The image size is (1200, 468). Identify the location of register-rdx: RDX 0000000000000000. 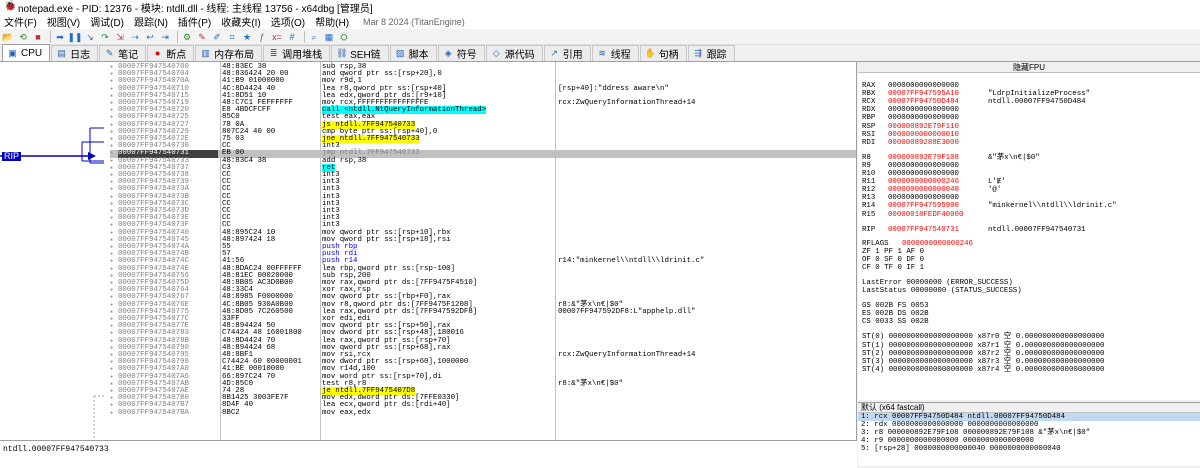
(925, 110).